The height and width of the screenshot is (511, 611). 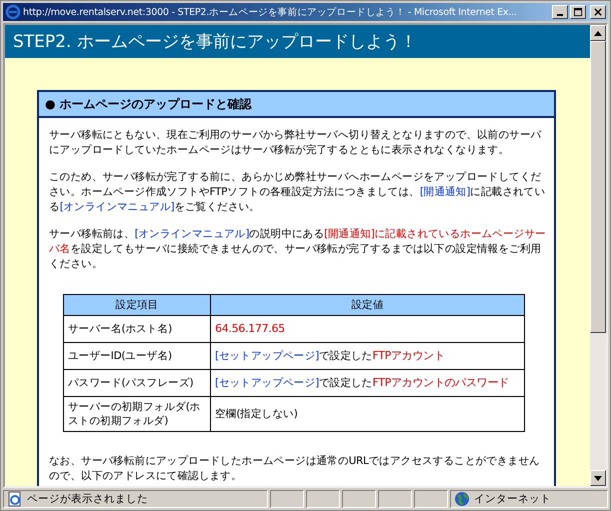 I want to click on page-title: STEP2. ホームページを事前にアップロードしよう！, so click(x=215, y=42).